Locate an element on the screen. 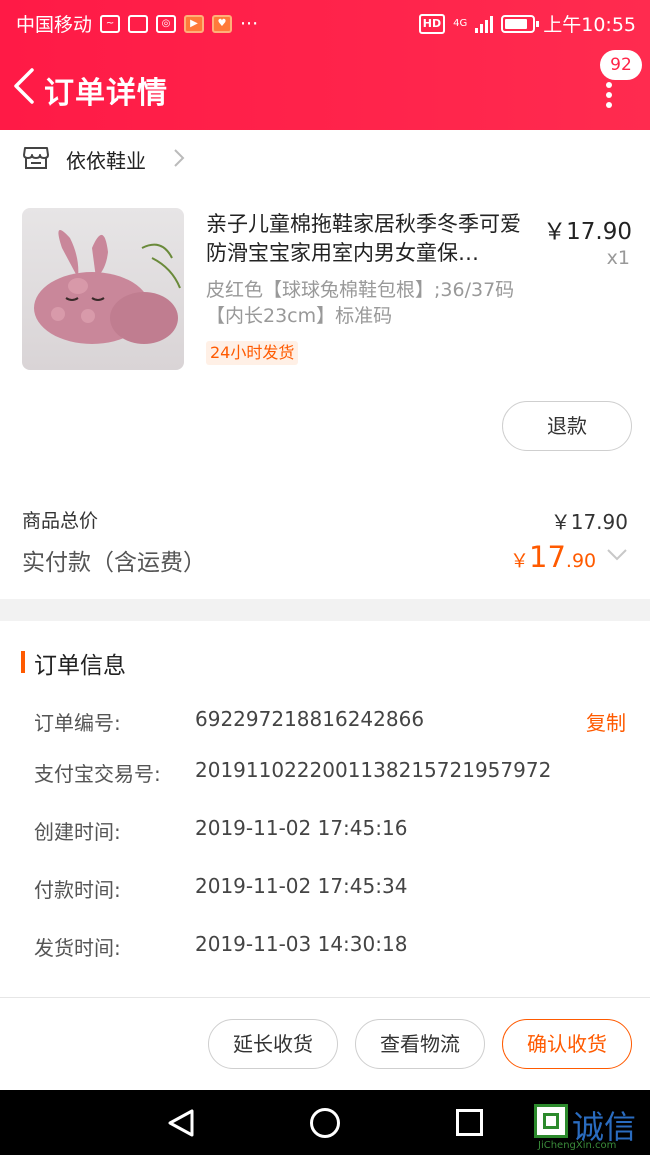 The image size is (650, 1155). order-info-key: 付款时间: is located at coordinates (77, 890).